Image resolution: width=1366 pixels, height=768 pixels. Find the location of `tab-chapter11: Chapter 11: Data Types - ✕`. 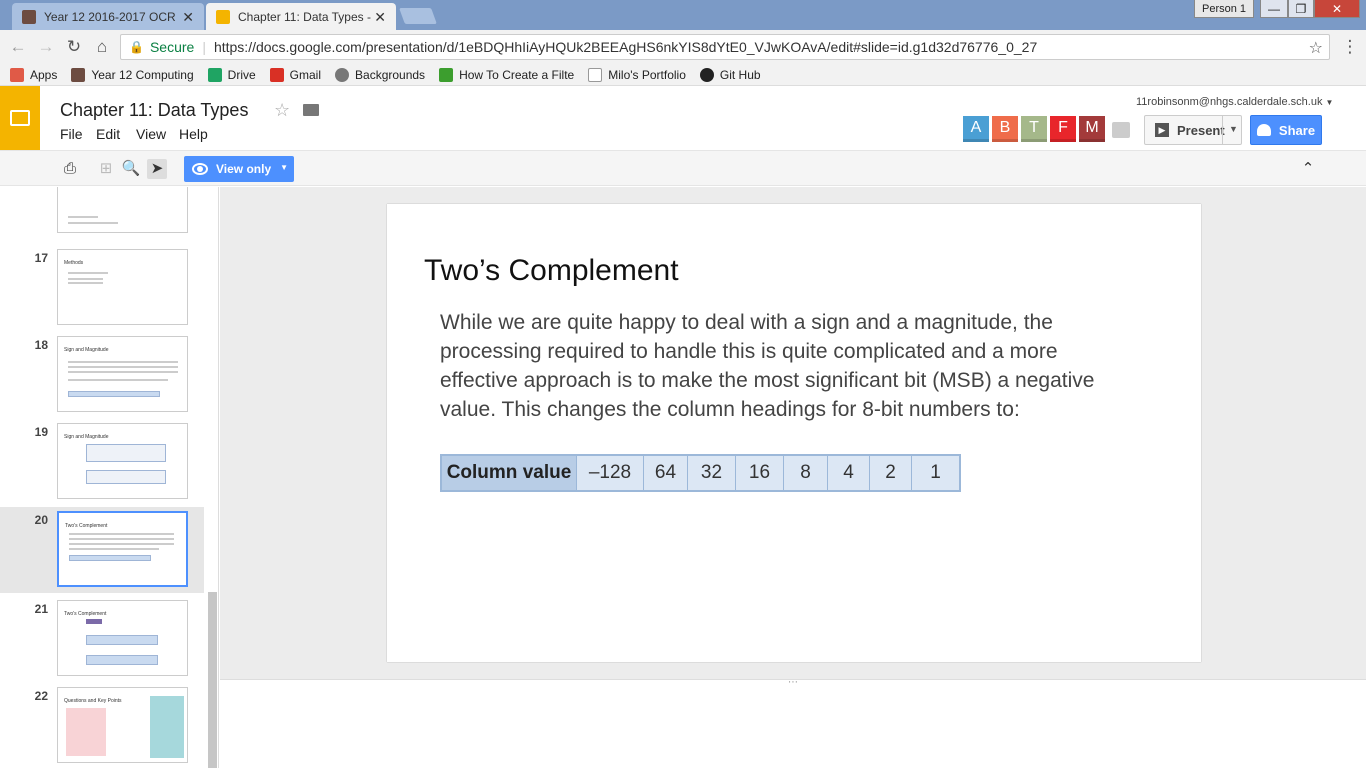

tab-chapter11: Chapter 11: Data Types - ✕ is located at coordinates (301, 16).